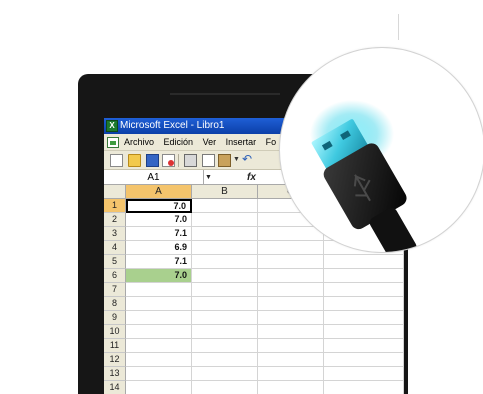 The image size is (483, 394). I want to click on cell-a11, so click(159, 346).